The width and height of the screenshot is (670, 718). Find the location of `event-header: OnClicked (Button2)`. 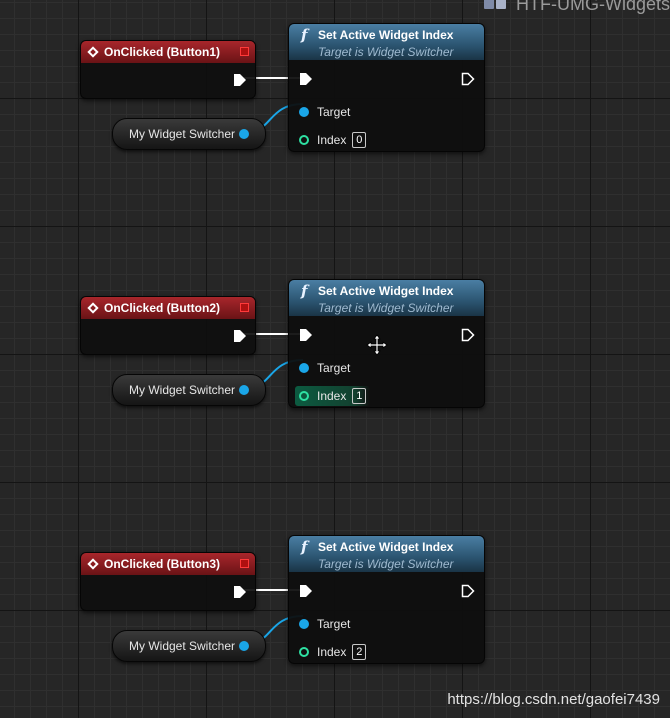

event-header: OnClicked (Button2) is located at coordinates (168, 308).